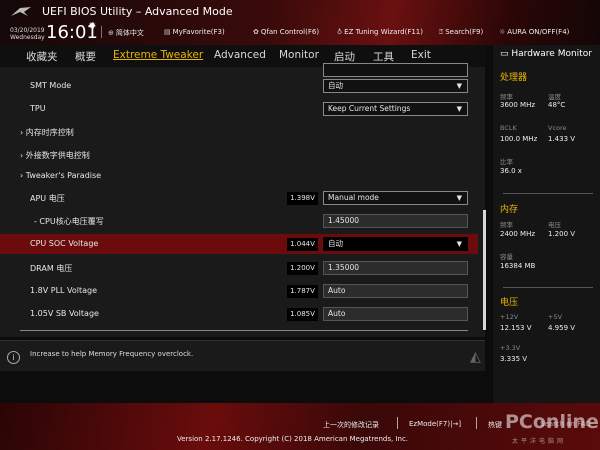 The height and width of the screenshot is (450, 600). I want to click on last-modified-button: 上一次的修改记录, so click(351, 425).